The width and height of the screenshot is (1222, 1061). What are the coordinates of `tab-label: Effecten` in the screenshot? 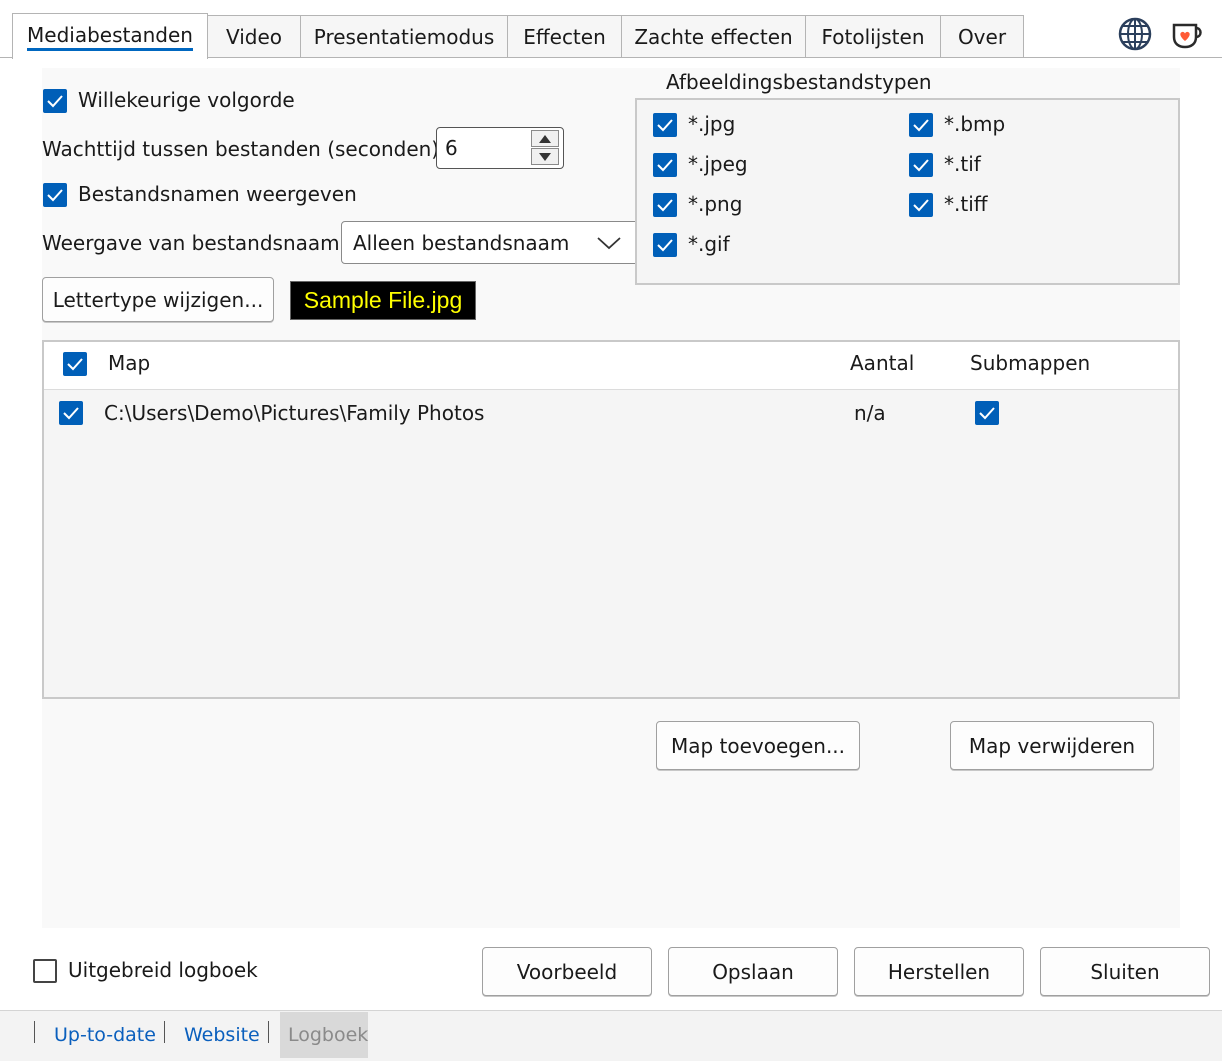 It's located at (564, 36).